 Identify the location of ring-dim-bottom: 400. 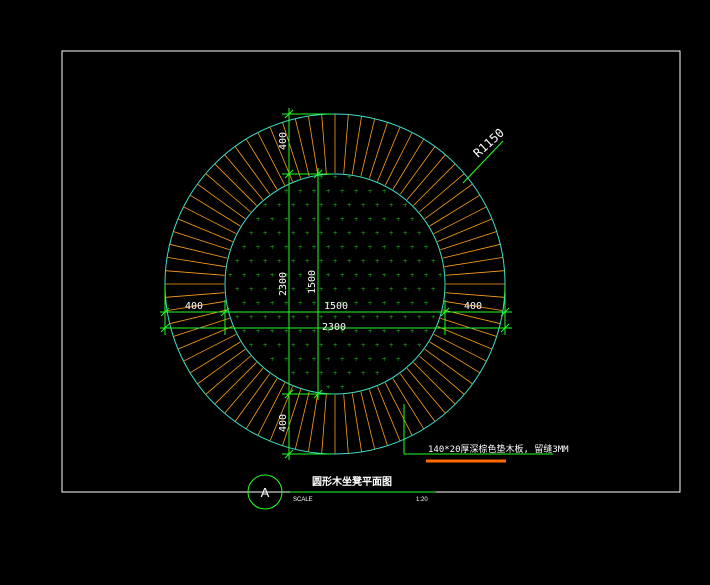
(283, 423).